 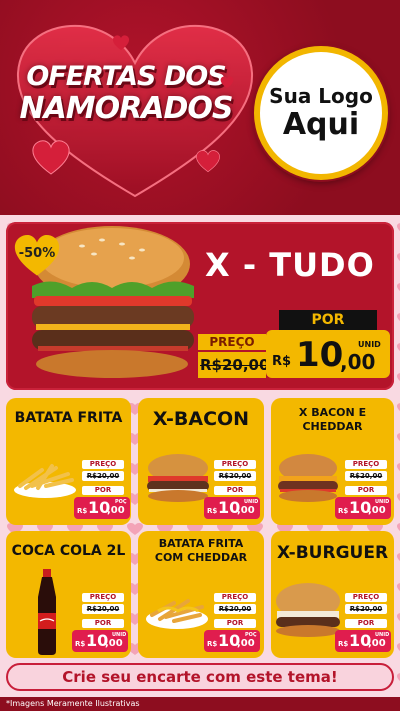 What do you see at coordinates (73, 703) in the screenshot?
I see `disclaimer-text: *Imagens Meramente Ilustrativas` at bounding box center [73, 703].